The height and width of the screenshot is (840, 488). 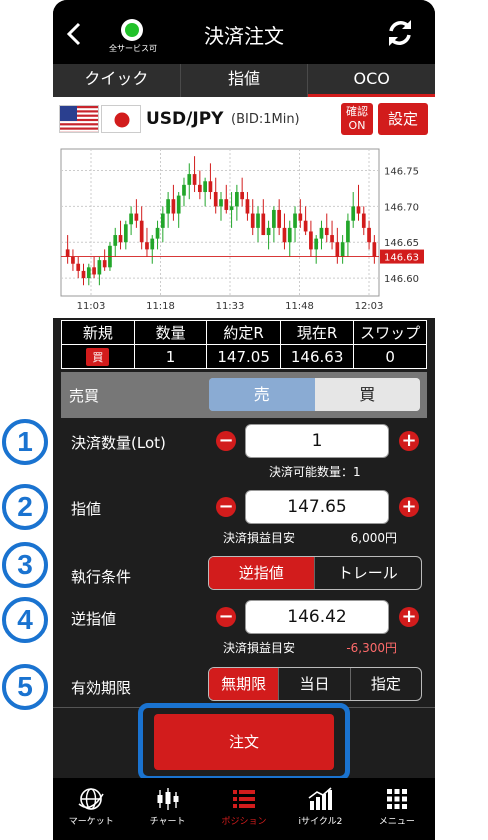 What do you see at coordinates (371, 80) in the screenshot?
I see `tab-oco: OCO` at bounding box center [371, 80].